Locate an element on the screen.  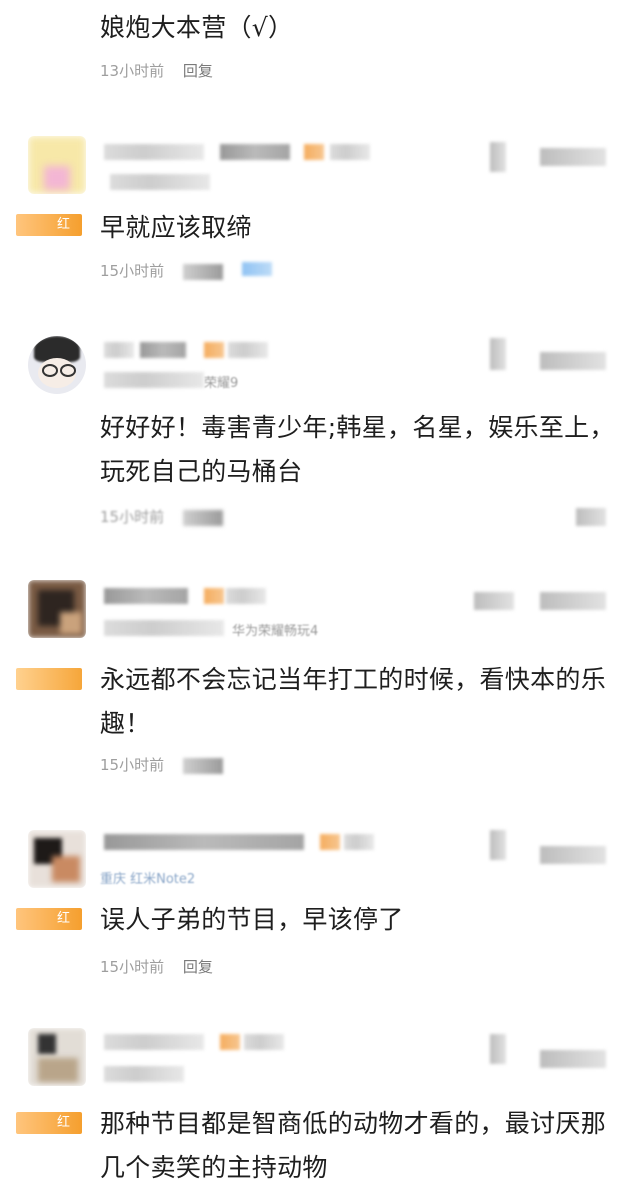
comment-meta-row: 15小时前 回复 is located at coordinates (163, 966).